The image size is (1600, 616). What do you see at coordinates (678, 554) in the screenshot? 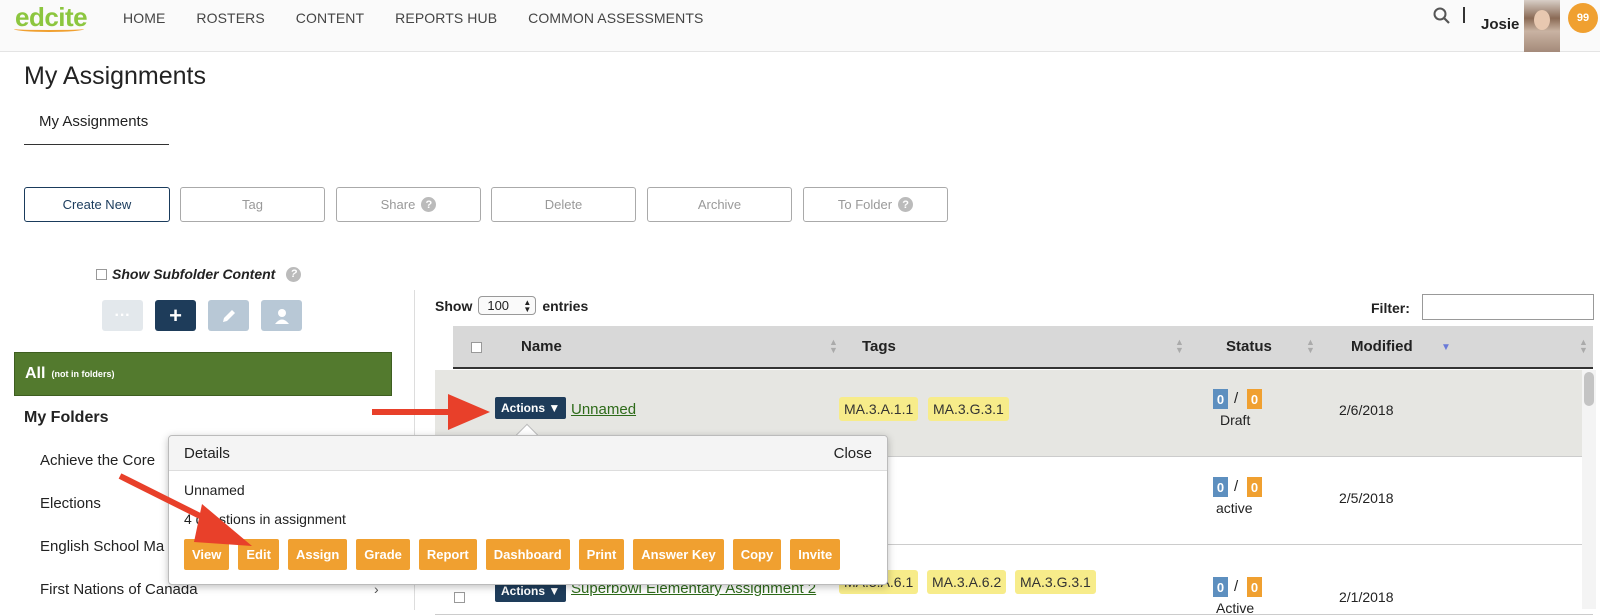
I see `answer-key-button: Answer Key` at bounding box center [678, 554].